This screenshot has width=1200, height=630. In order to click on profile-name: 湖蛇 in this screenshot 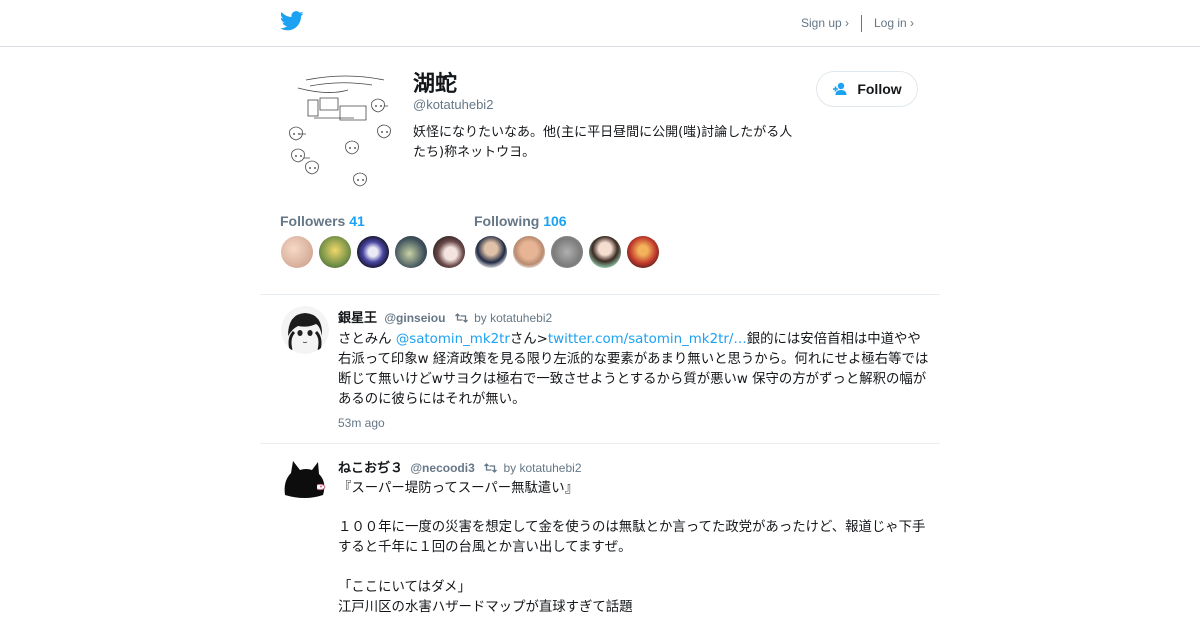, I will do `click(435, 84)`.